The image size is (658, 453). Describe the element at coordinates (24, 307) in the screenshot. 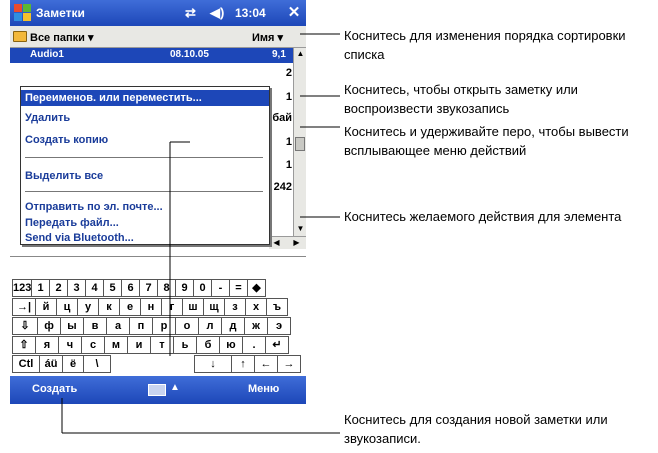

I see `keyboard-key: →|` at that location.